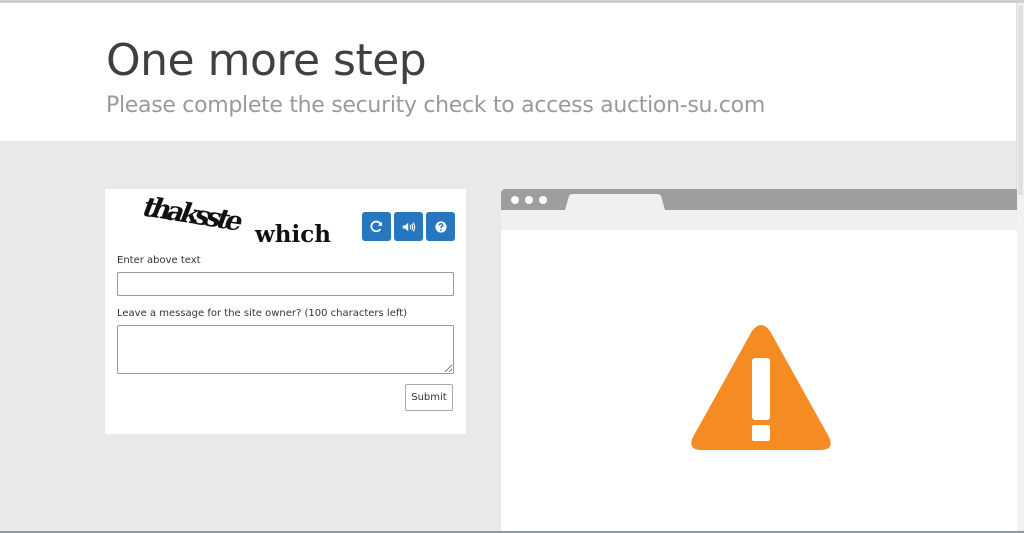 Image resolution: width=1024 pixels, height=533 pixels. I want to click on captcha-image: thaksste which, so click(233, 221).